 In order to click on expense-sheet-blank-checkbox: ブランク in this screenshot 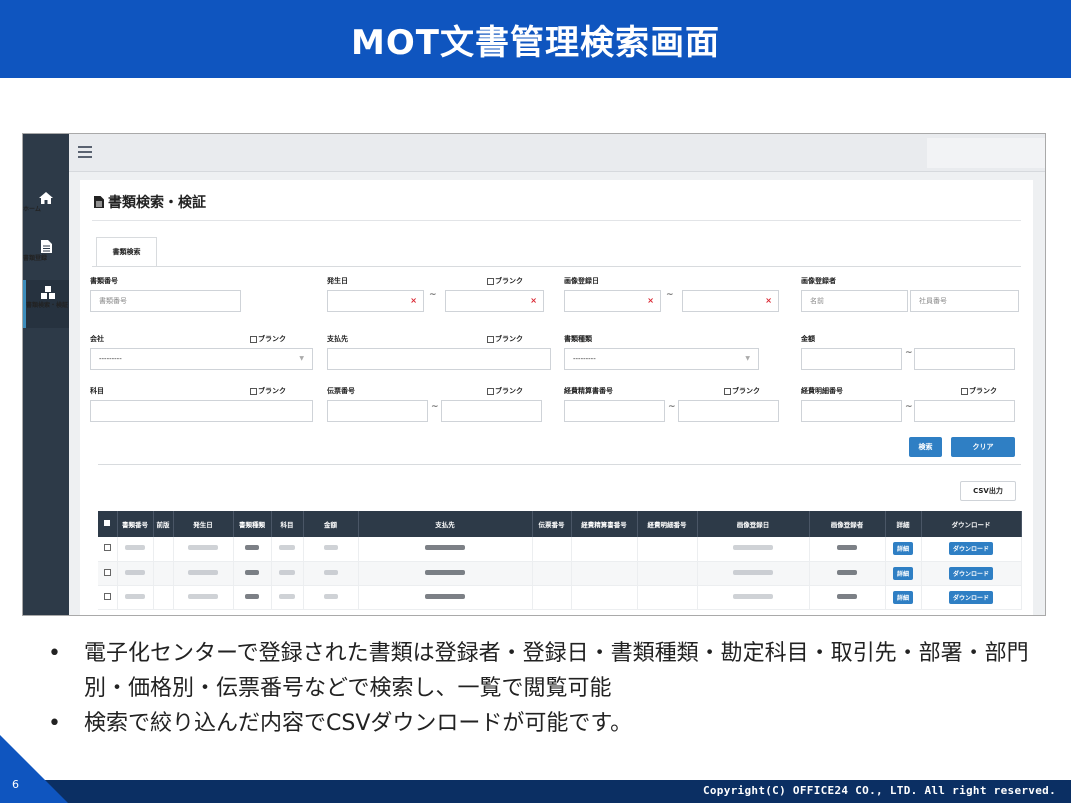, I will do `click(742, 391)`.